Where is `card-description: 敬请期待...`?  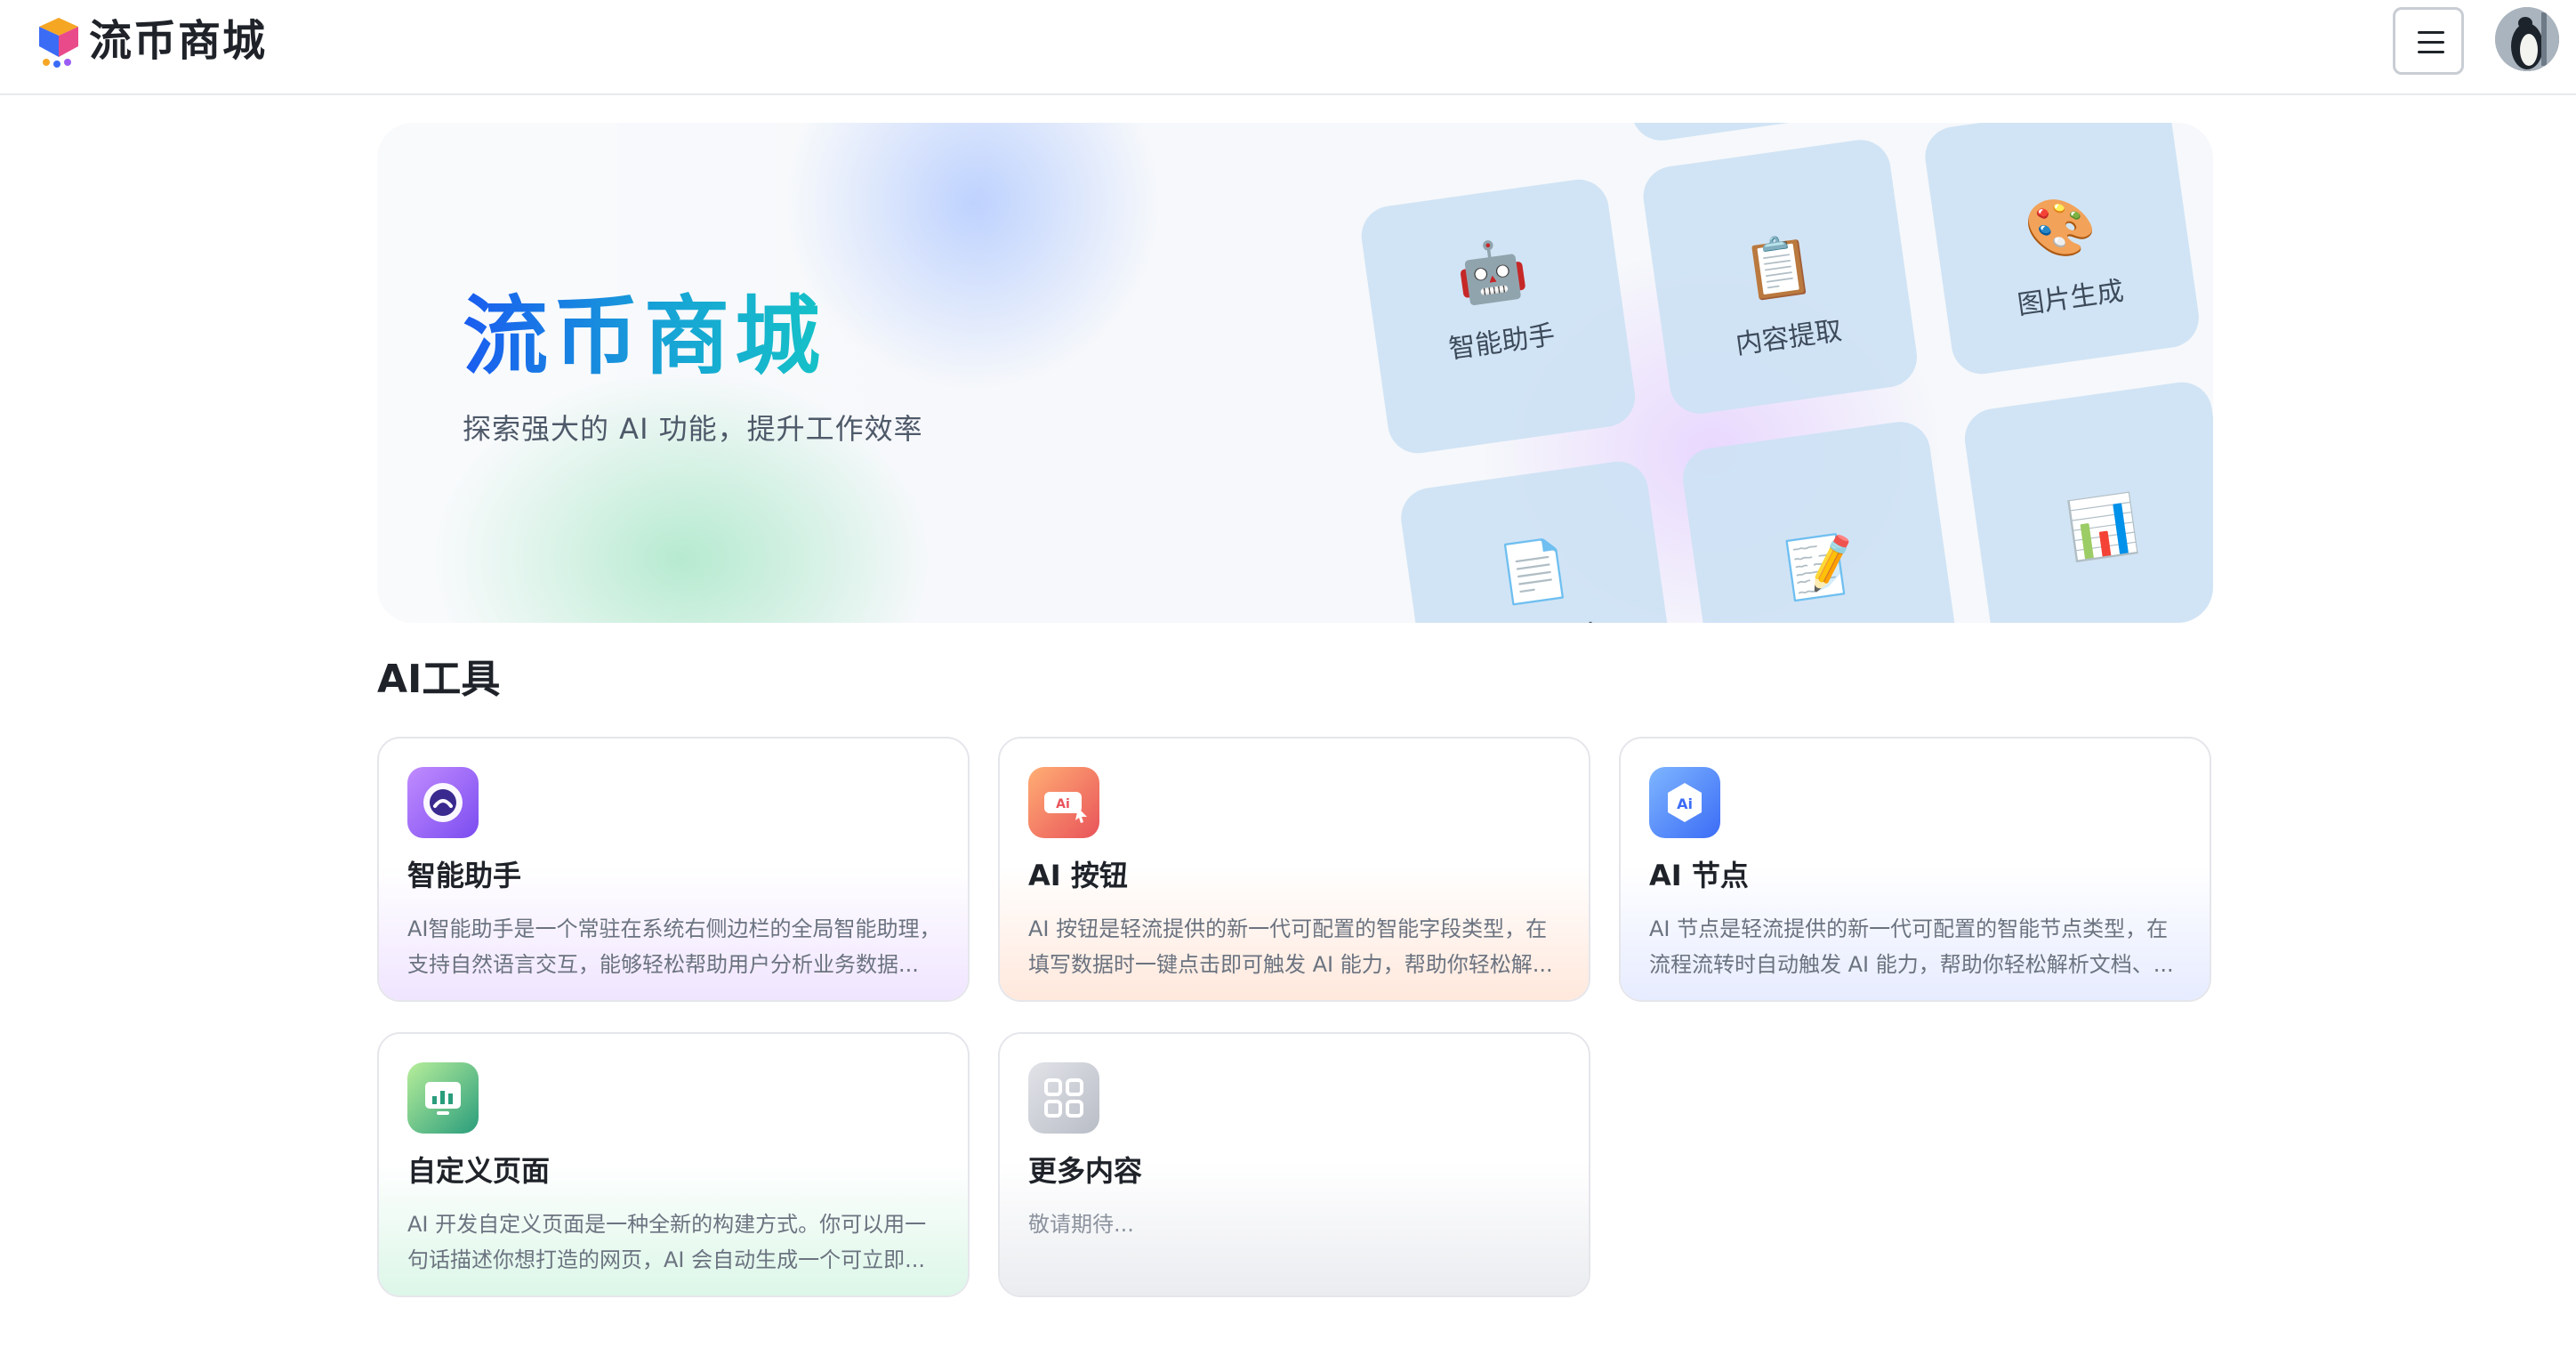 card-description: 敬请期待... is located at coordinates (1081, 1224).